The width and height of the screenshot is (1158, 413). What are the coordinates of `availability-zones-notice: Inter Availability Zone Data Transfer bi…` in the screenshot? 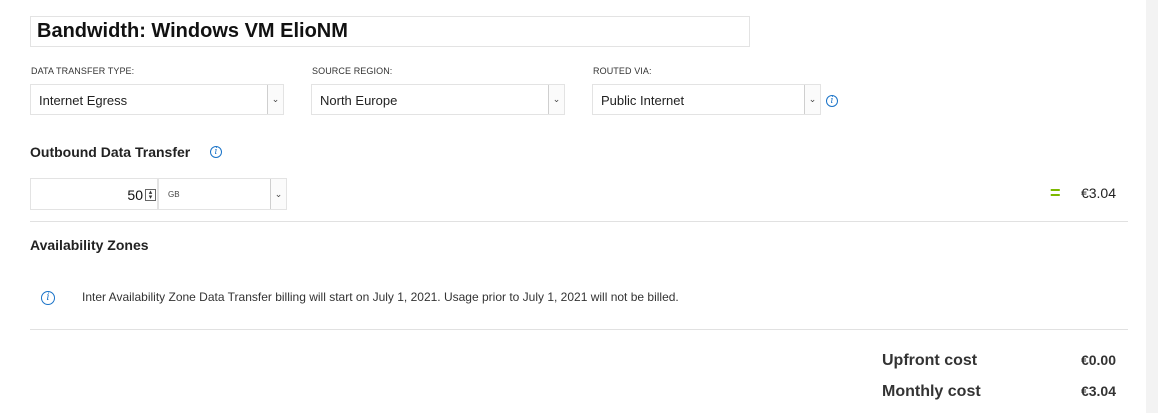 It's located at (380, 297).